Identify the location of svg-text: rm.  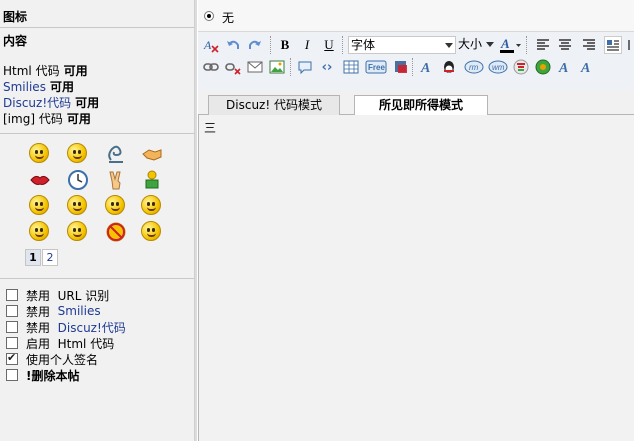
(474, 67).